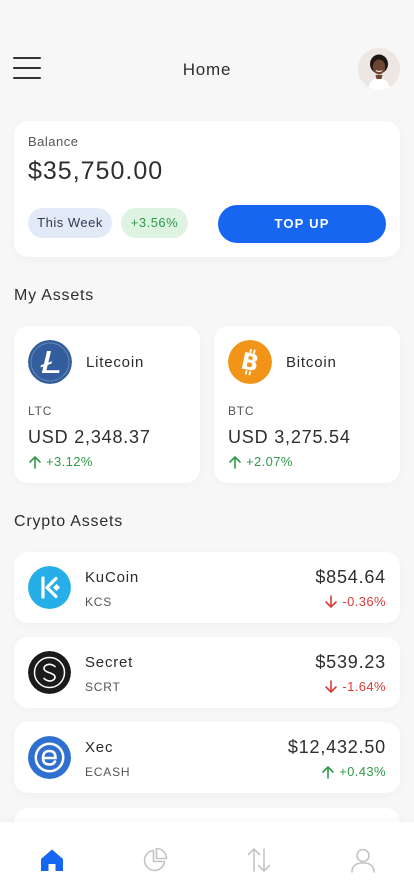 This screenshot has height=896, width=414. I want to click on home-icon, so click(52, 860).